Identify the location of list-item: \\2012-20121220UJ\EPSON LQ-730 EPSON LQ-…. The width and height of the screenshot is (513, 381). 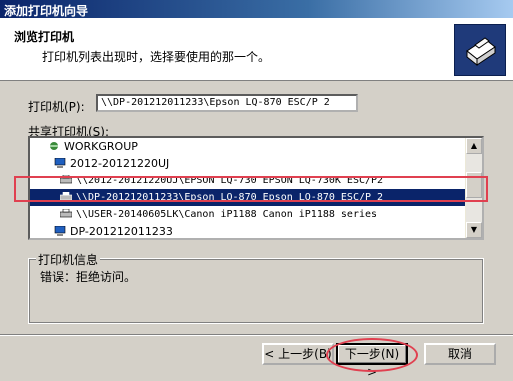
(250, 180).